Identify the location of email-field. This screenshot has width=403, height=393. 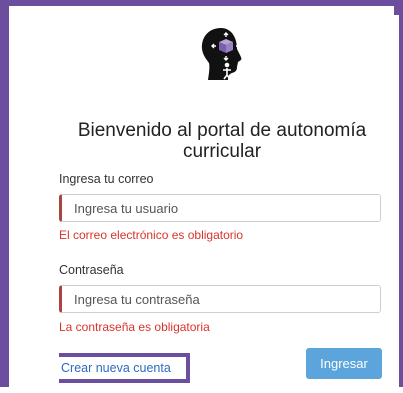
(220, 208).